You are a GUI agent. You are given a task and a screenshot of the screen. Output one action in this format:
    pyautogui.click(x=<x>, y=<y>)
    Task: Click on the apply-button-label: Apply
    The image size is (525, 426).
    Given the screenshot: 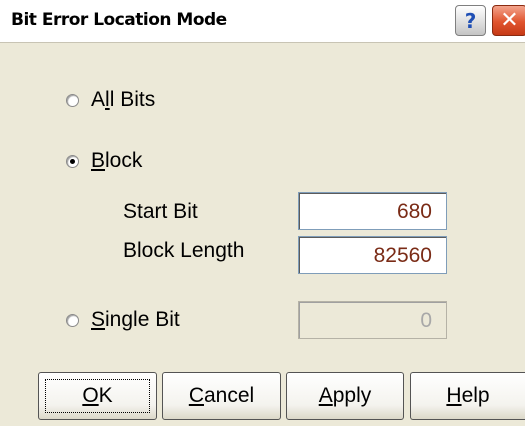 What is the action you would take?
    pyautogui.click(x=345, y=395)
    